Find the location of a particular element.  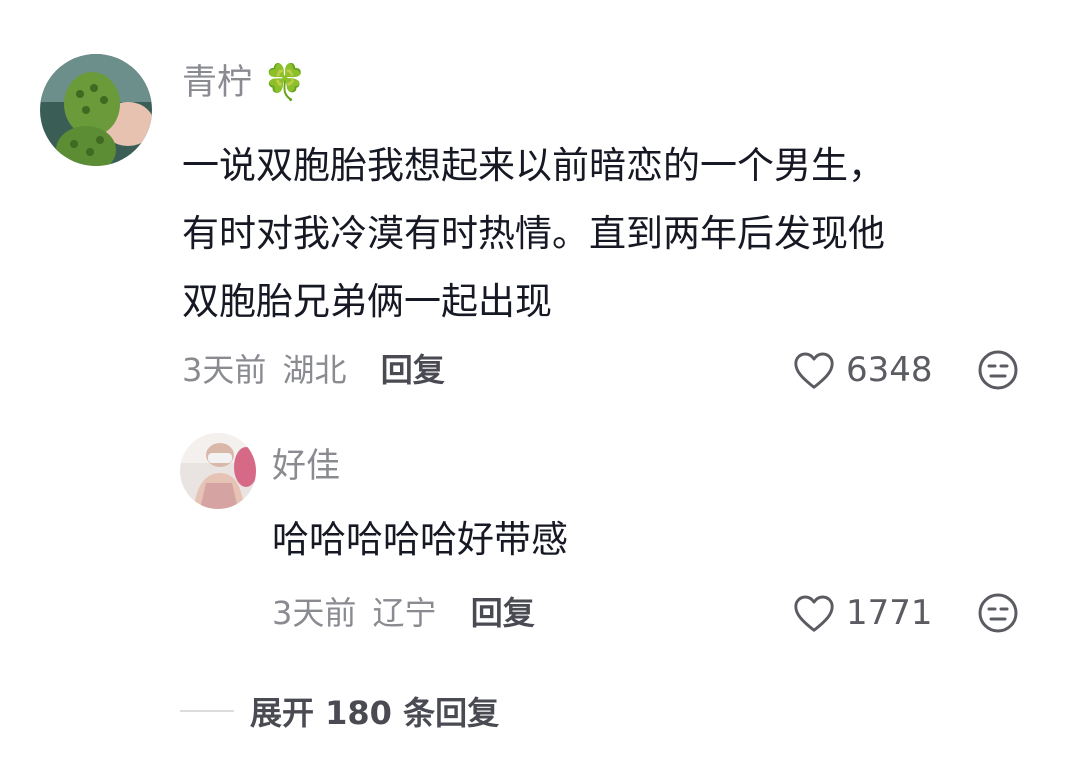

expand-replies-label: 展开 180 条回复 is located at coordinates (375, 713).